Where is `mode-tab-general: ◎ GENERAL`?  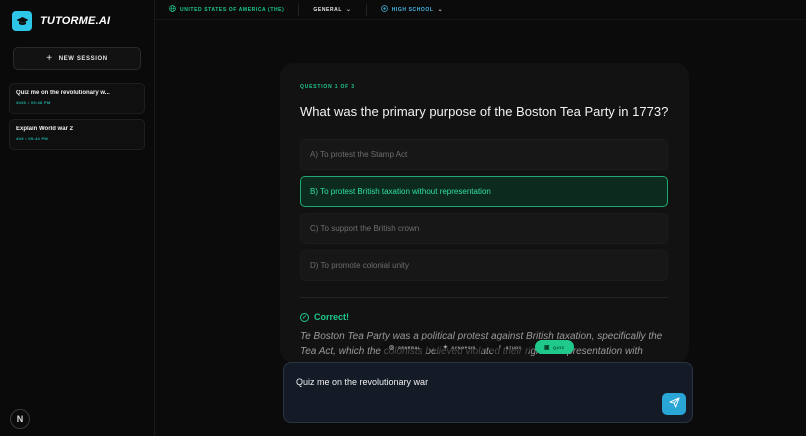 mode-tab-general: ◎ GENERAL is located at coordinates (405, 347).